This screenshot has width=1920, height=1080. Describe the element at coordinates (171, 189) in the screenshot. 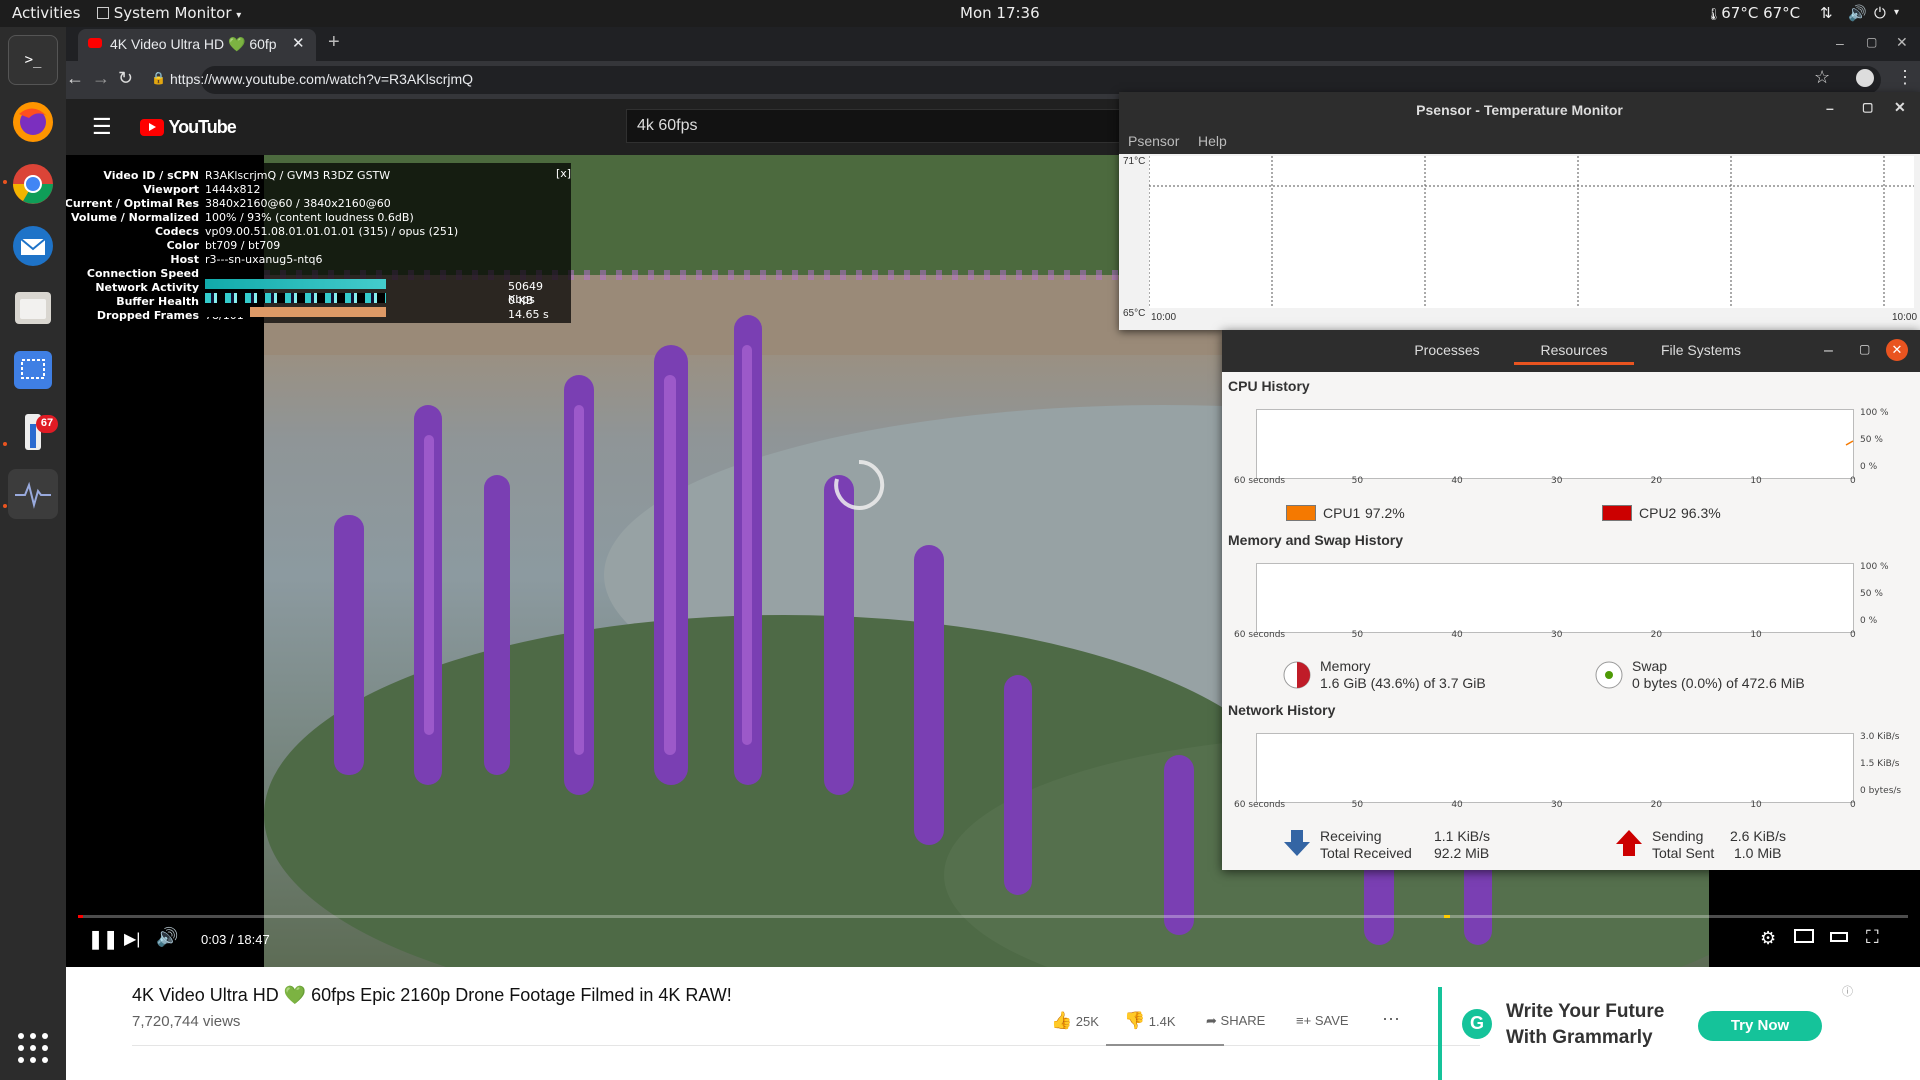

I see `stats-key: Viewport` at that location.